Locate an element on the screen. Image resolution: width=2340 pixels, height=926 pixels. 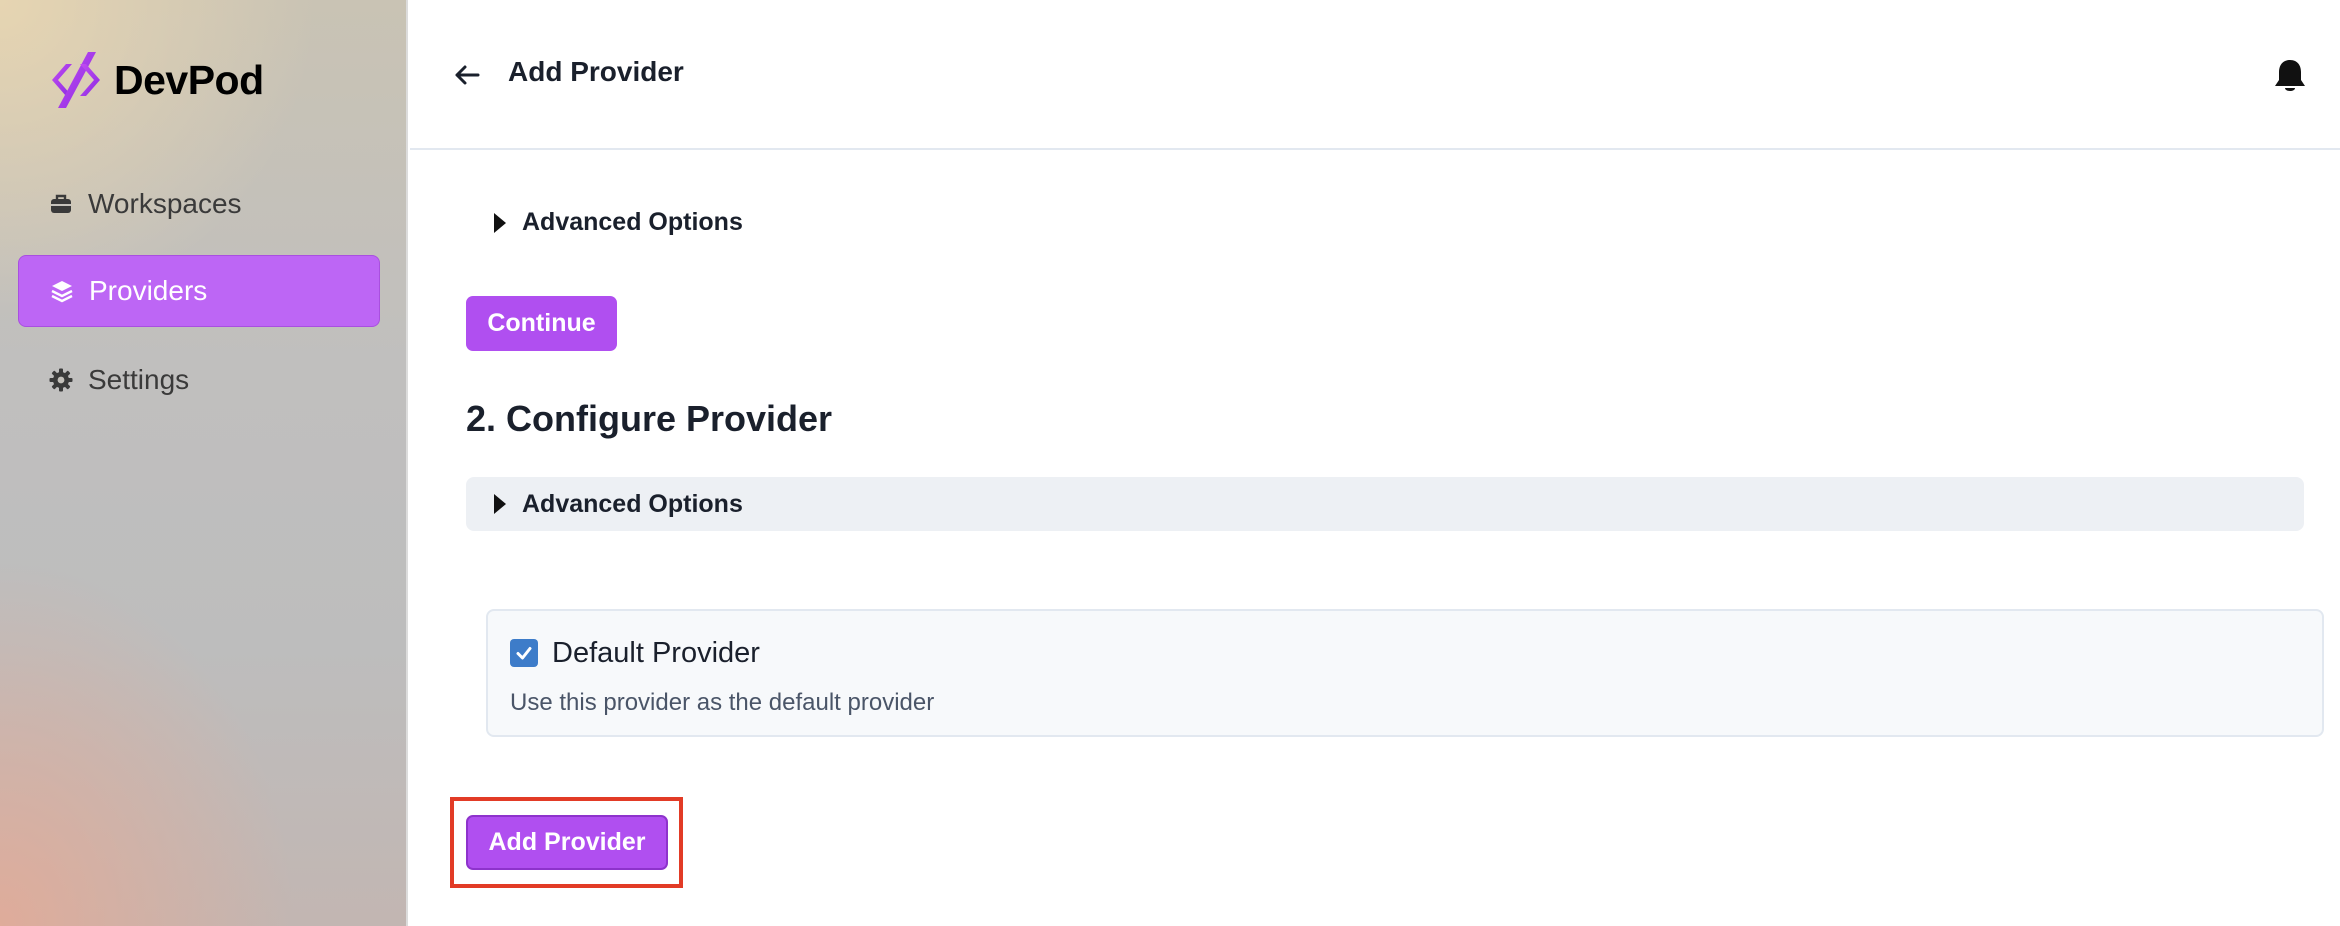
page-title: Add Provider is located at coordinates (596, 71).